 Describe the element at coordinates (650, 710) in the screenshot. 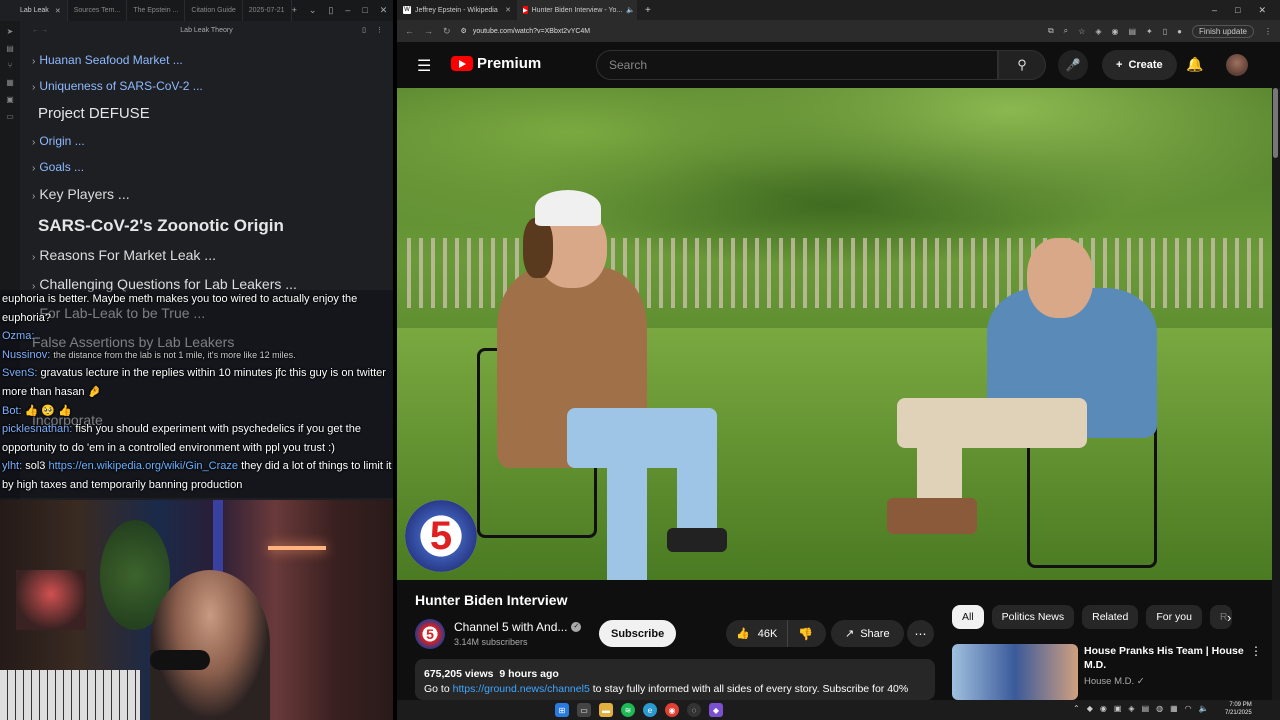

I see `edge-icon: e` at that location.